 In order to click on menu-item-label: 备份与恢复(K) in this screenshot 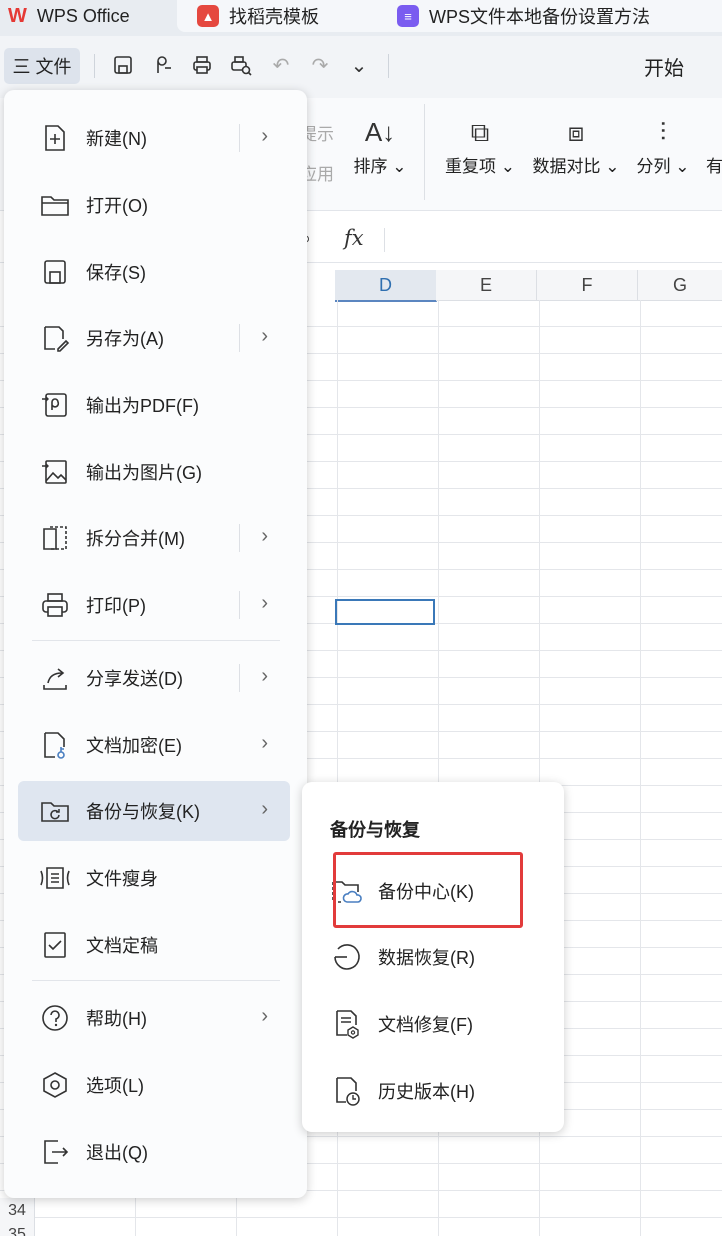, I will do `click(143, 812)`.